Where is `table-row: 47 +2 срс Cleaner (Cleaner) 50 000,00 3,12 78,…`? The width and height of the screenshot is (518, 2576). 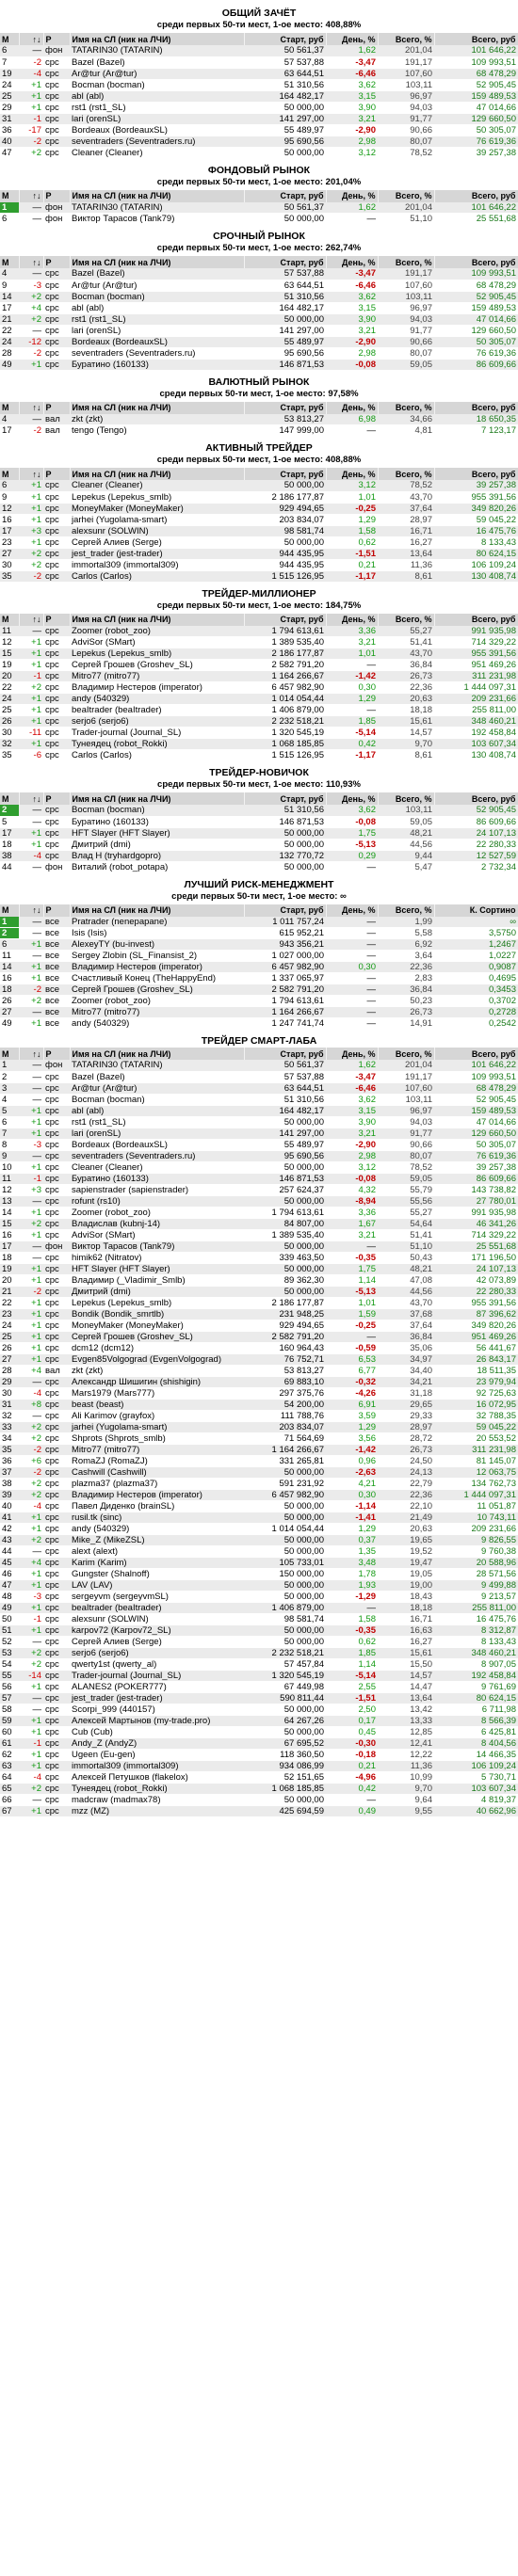 table-row: 47 +2 срс Cleaner (Cleaner) 50 000,00 3,12 78,… is located at coordinates (259, 153).